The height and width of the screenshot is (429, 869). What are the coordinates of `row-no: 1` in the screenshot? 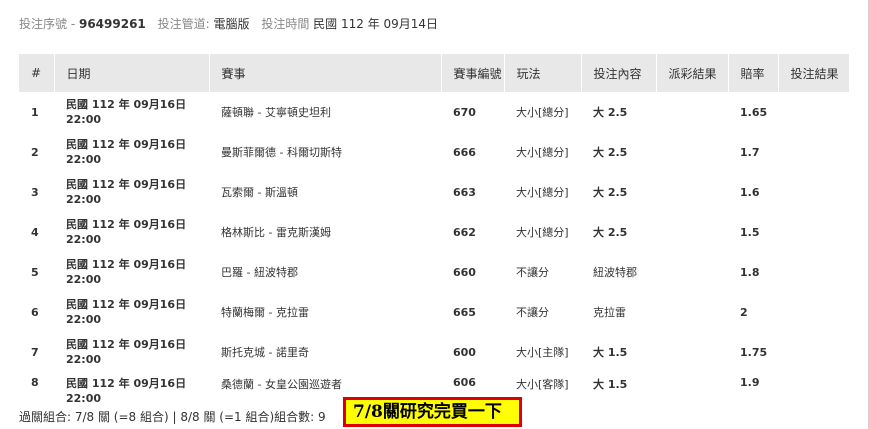 It's located at (35, 112).